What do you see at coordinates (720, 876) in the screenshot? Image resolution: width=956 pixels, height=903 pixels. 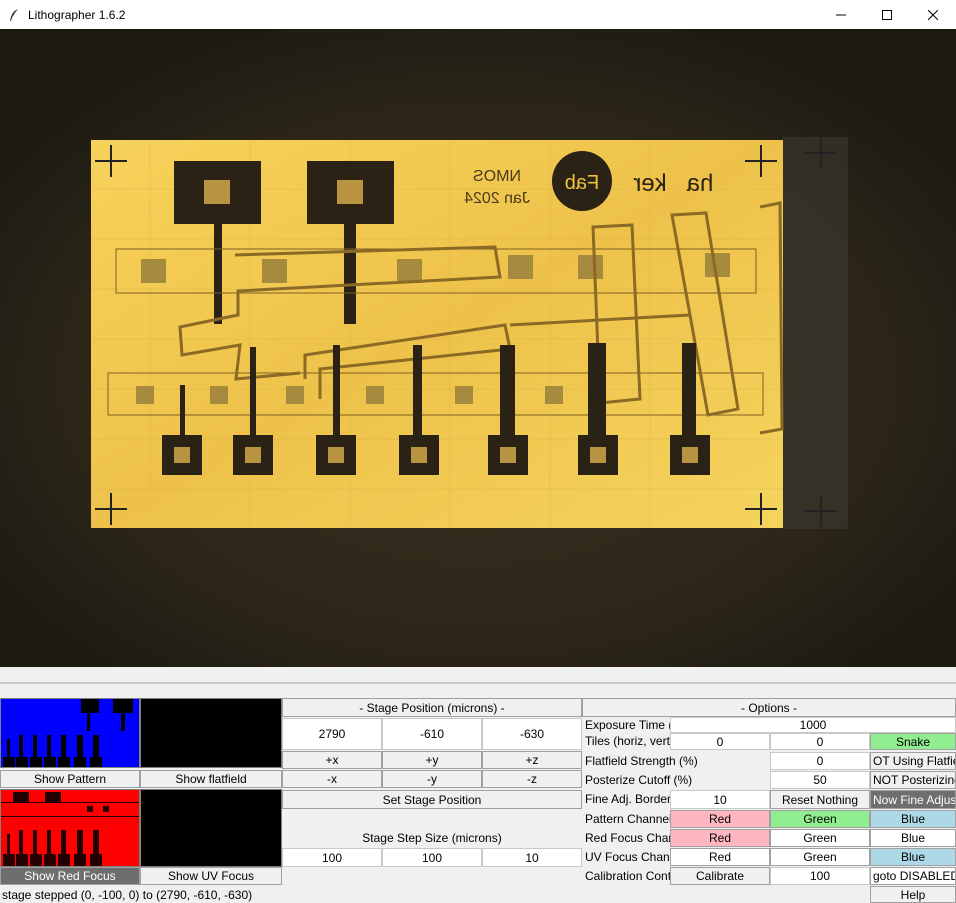 I see `calibrate-button: Calibrate` at bounding box center [720, 876].